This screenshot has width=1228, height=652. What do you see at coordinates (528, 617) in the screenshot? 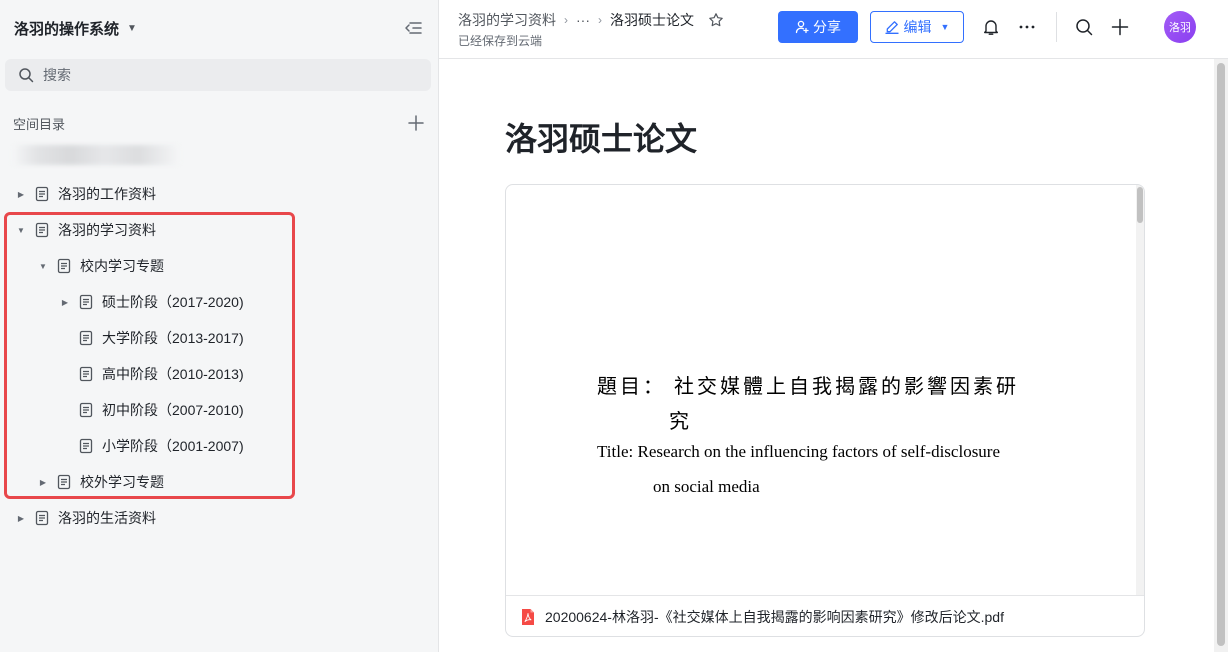
I see `pdf-file-icon` at bounding box center [528, 617].